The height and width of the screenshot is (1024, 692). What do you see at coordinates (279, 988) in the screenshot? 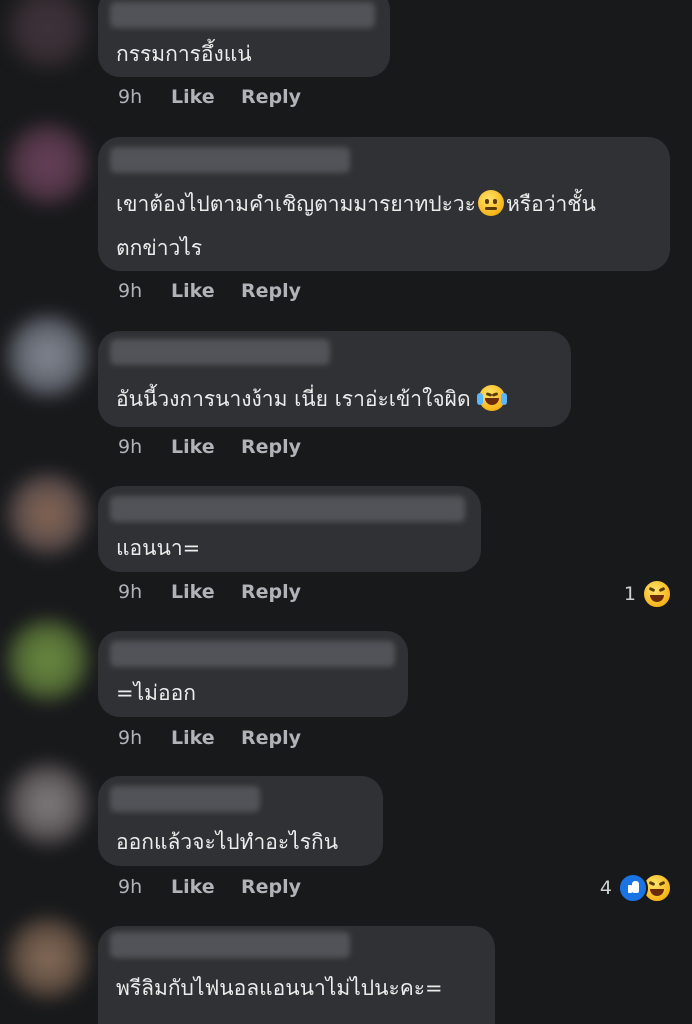
I see `comment-text: พรีลิมกับไฟนอลแอนนาไม่ไปนะคะ=` at bounding box center [279, 988].